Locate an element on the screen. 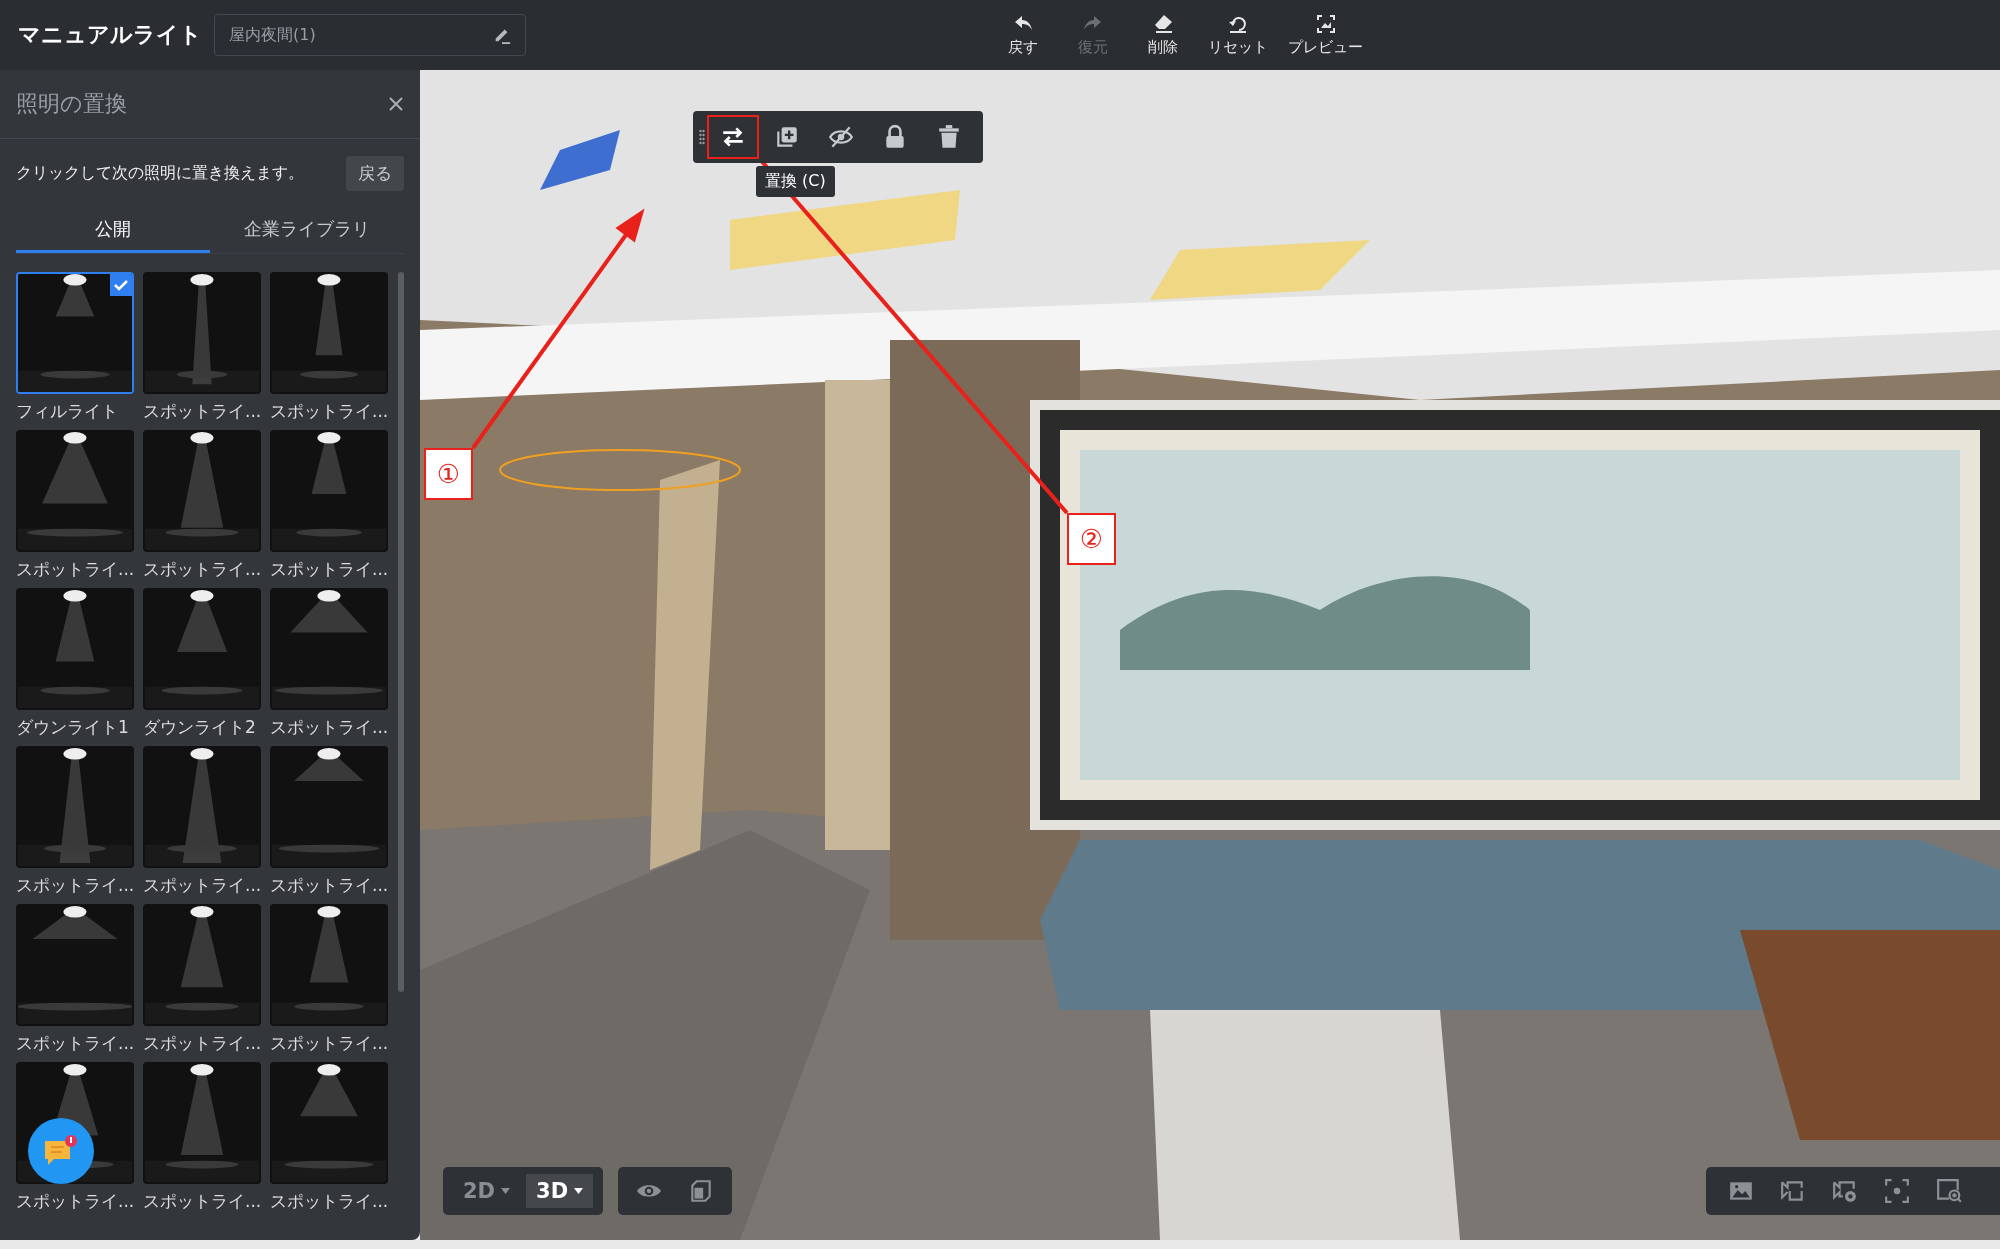 Image resolution: width=2000 pixels, height=1249 pixels. reset-button: リセット is located at coordinates (1238, 35).